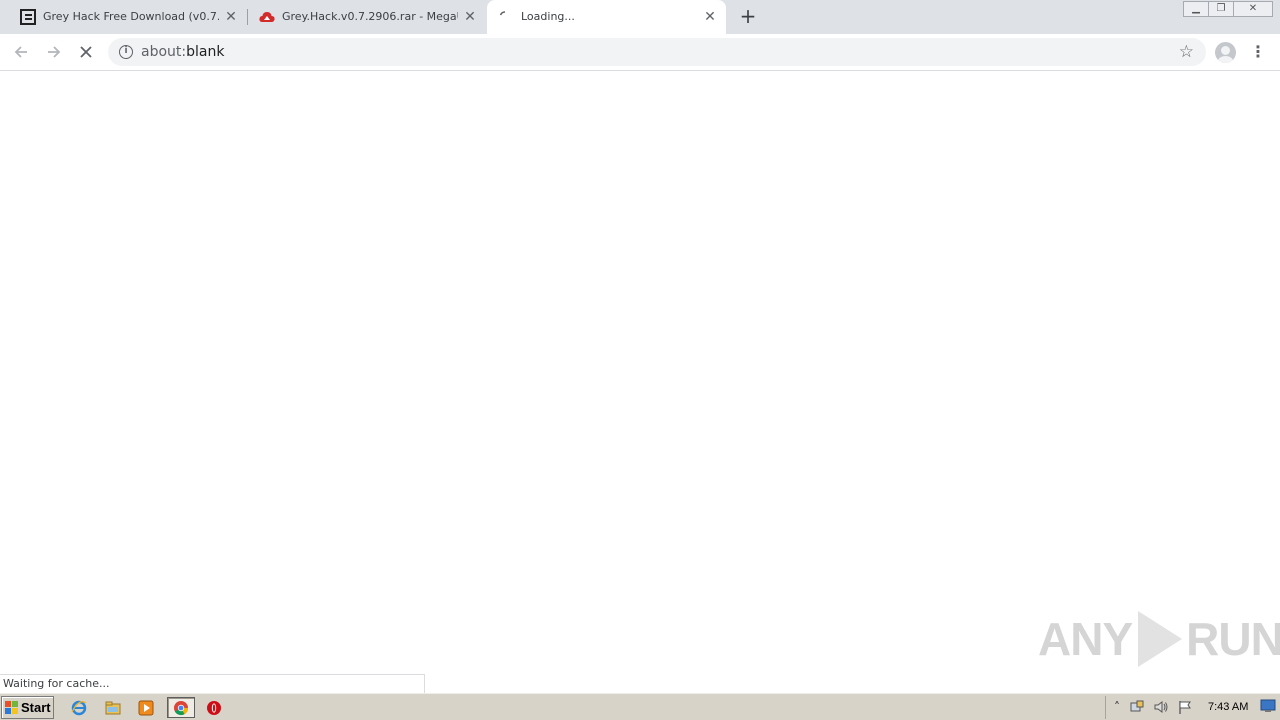  I want to click on anyrun-watermark: ANY RUN, so click(1159, 639).